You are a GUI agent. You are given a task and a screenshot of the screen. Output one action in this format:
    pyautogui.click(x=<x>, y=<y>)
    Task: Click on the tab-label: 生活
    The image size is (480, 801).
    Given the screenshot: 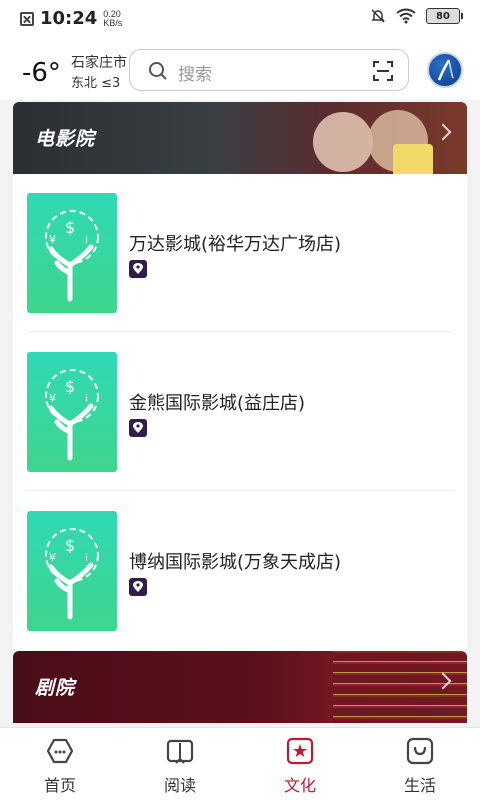 What is the action you would take?
    pyautogui.click(x=419, y=785)
    